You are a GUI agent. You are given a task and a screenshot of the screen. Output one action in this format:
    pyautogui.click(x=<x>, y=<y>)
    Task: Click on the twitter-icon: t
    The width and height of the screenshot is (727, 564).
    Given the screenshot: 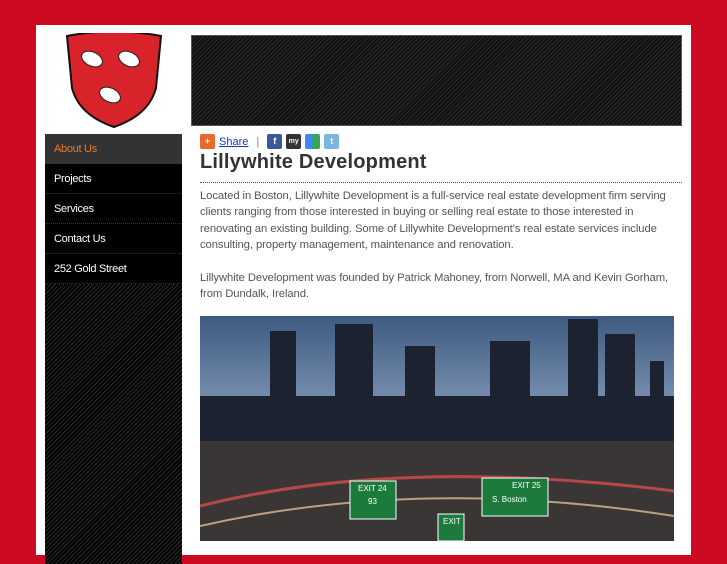 What is the action you would take?
    pyautogui.click(x=332, y=141)
    